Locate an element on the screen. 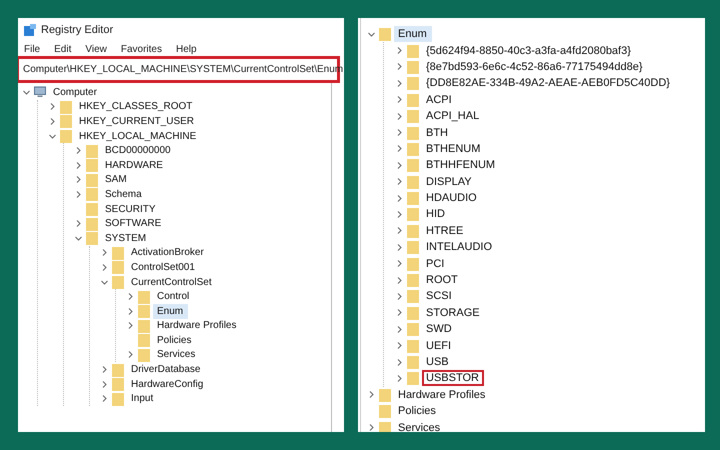 This screenshot has height=450, width=720. tree-item: INTELAUDIO is located at coordinates (460, 247).